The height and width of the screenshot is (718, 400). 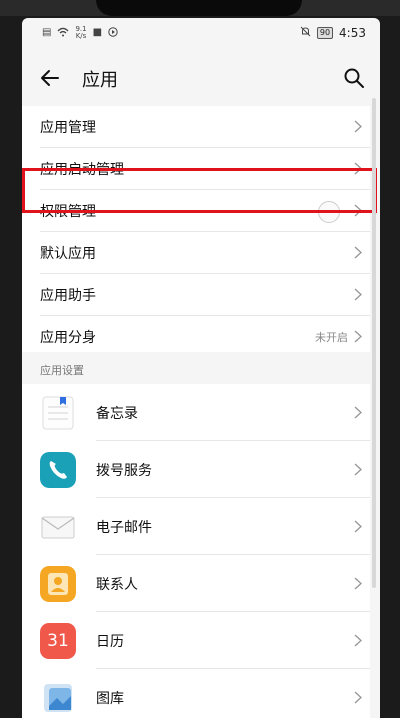 I want to click on search-icon, so click(x=354, y=78).